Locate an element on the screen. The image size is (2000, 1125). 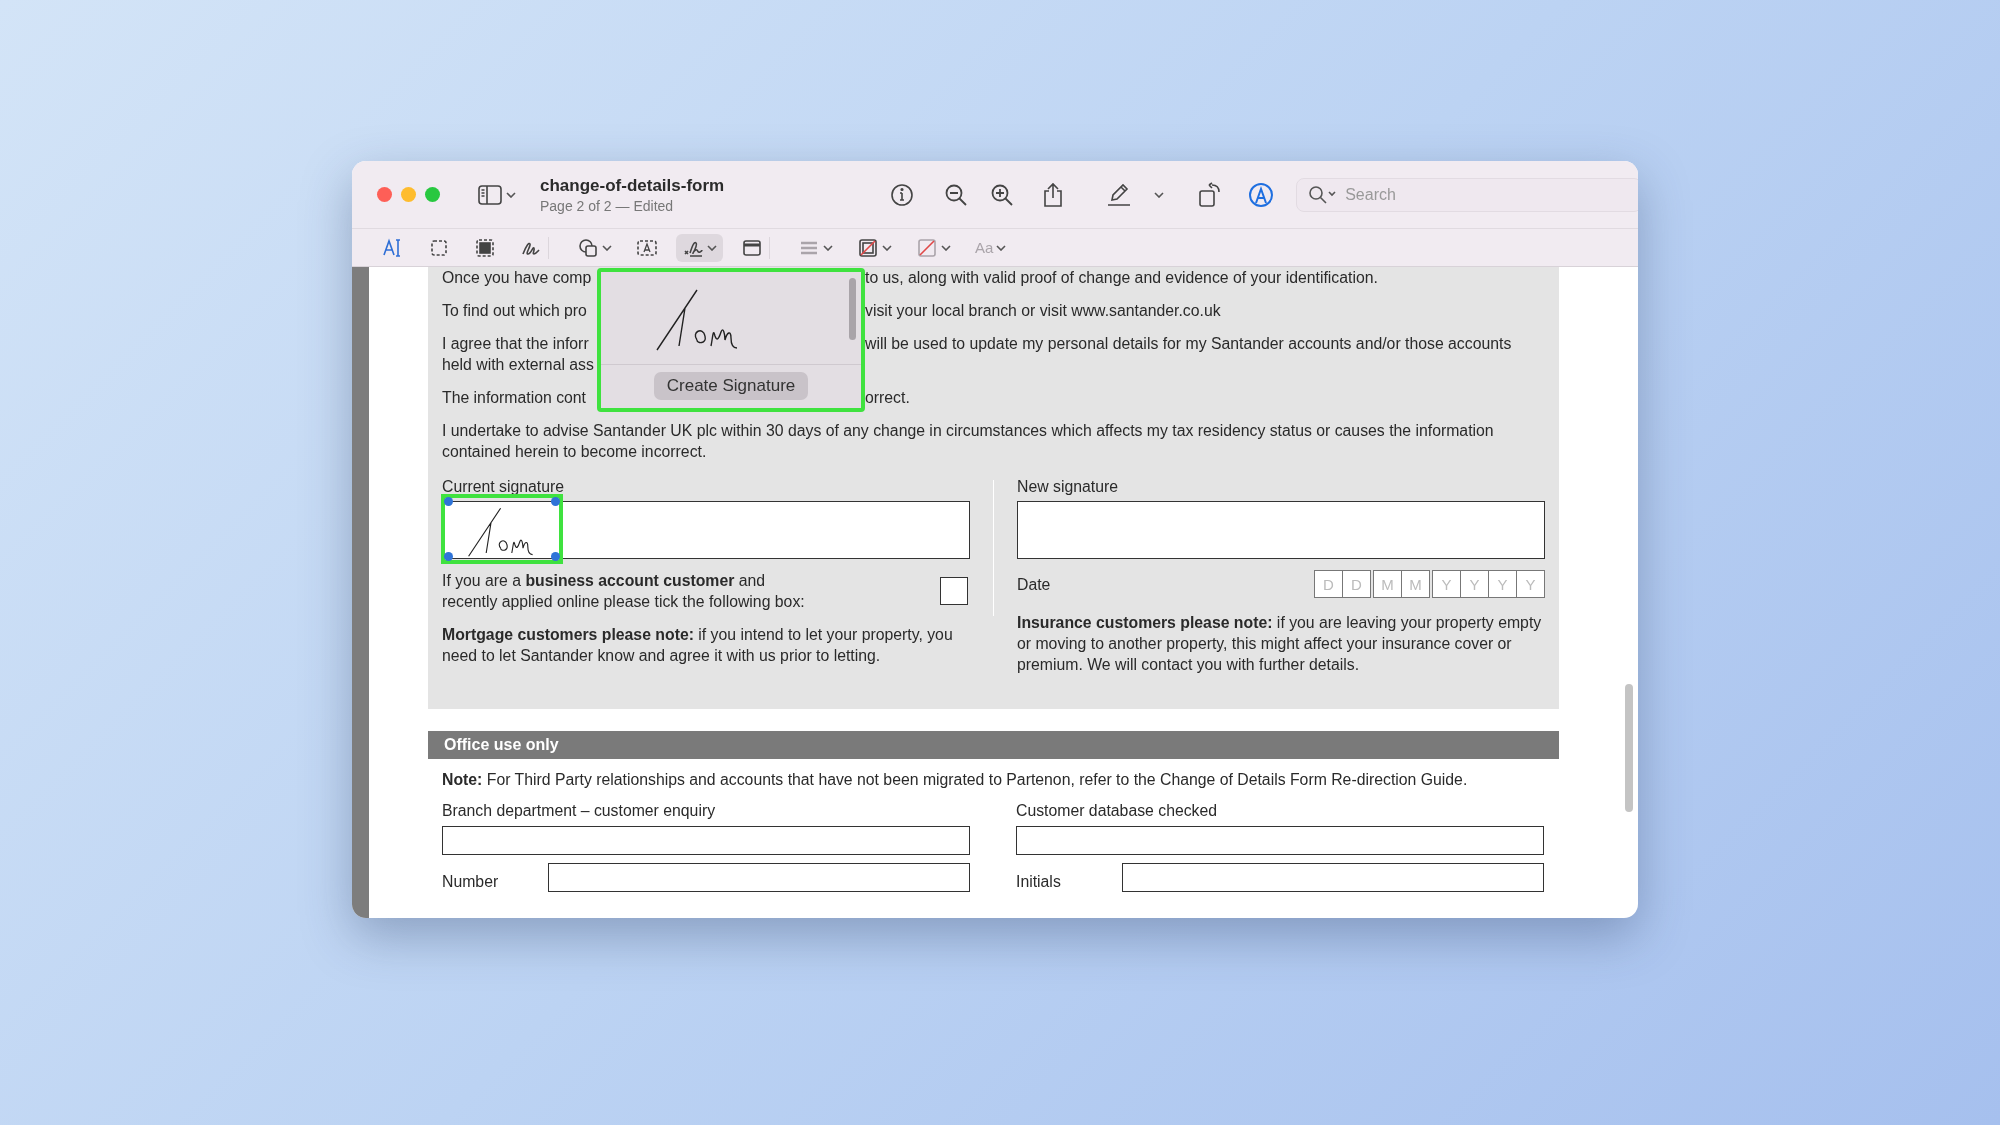
field-label: Number is located at coordinates (471, 882).